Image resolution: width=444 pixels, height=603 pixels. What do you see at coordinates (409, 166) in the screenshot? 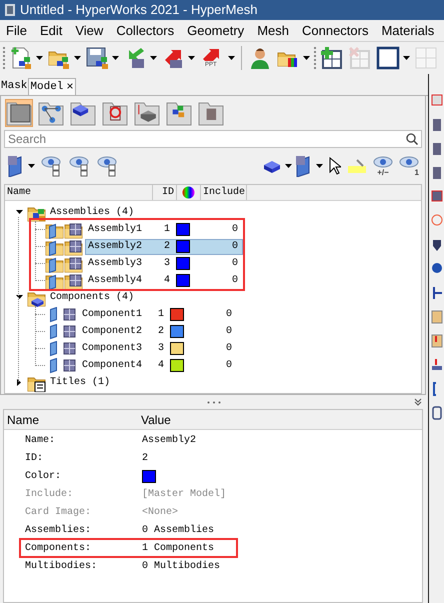
I see `isolate-button: 1` at bounding box center [409, 166].